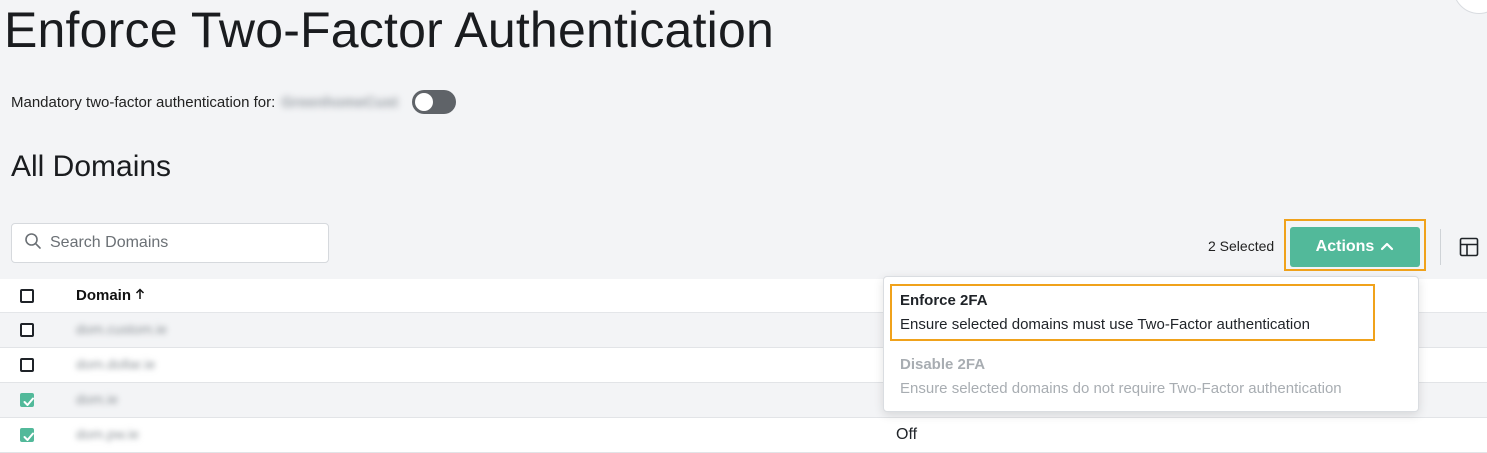  What do you see at coordinates (122, 329) in the screenshot?
I see `domain-cell: dom.custom.ie` at bounding box center [122, 329].